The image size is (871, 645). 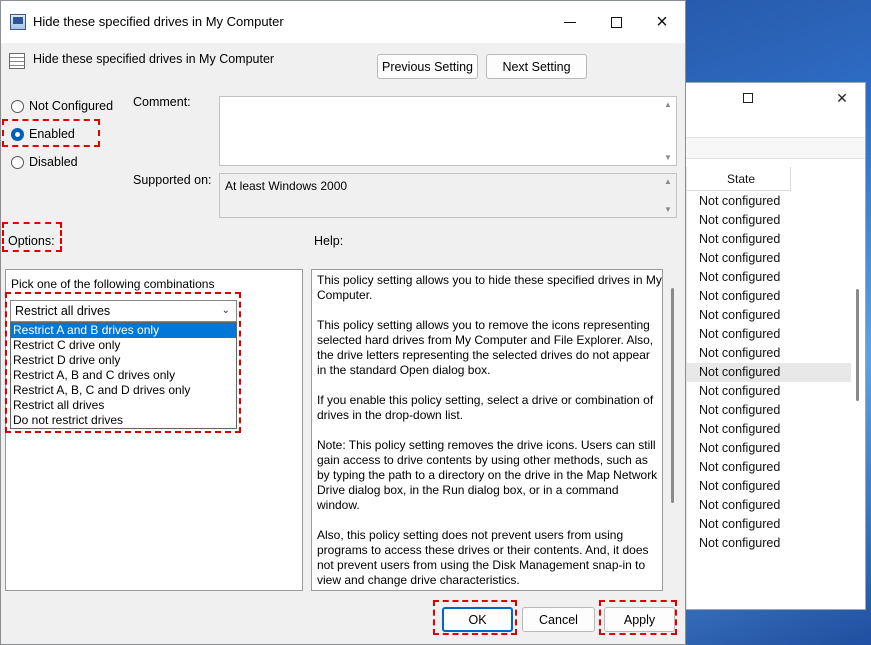 I want to click on drive-combination-value: Restrict all drives, so click(x=63, y=311).